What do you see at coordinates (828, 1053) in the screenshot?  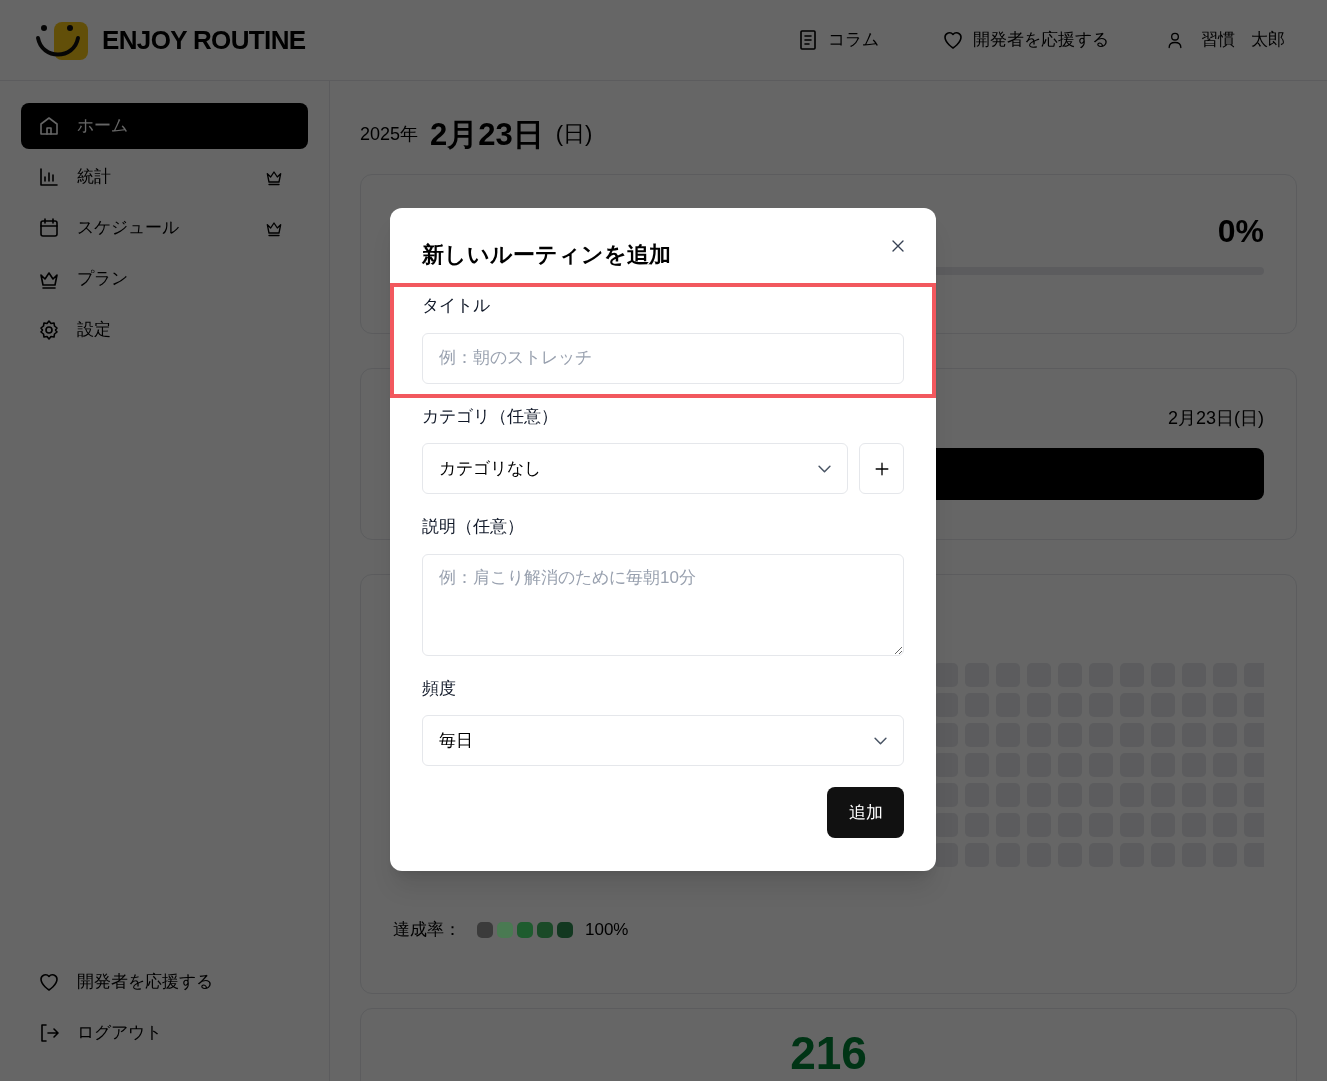 I see `stat-value: 216` at bounding box center [828, 1053].